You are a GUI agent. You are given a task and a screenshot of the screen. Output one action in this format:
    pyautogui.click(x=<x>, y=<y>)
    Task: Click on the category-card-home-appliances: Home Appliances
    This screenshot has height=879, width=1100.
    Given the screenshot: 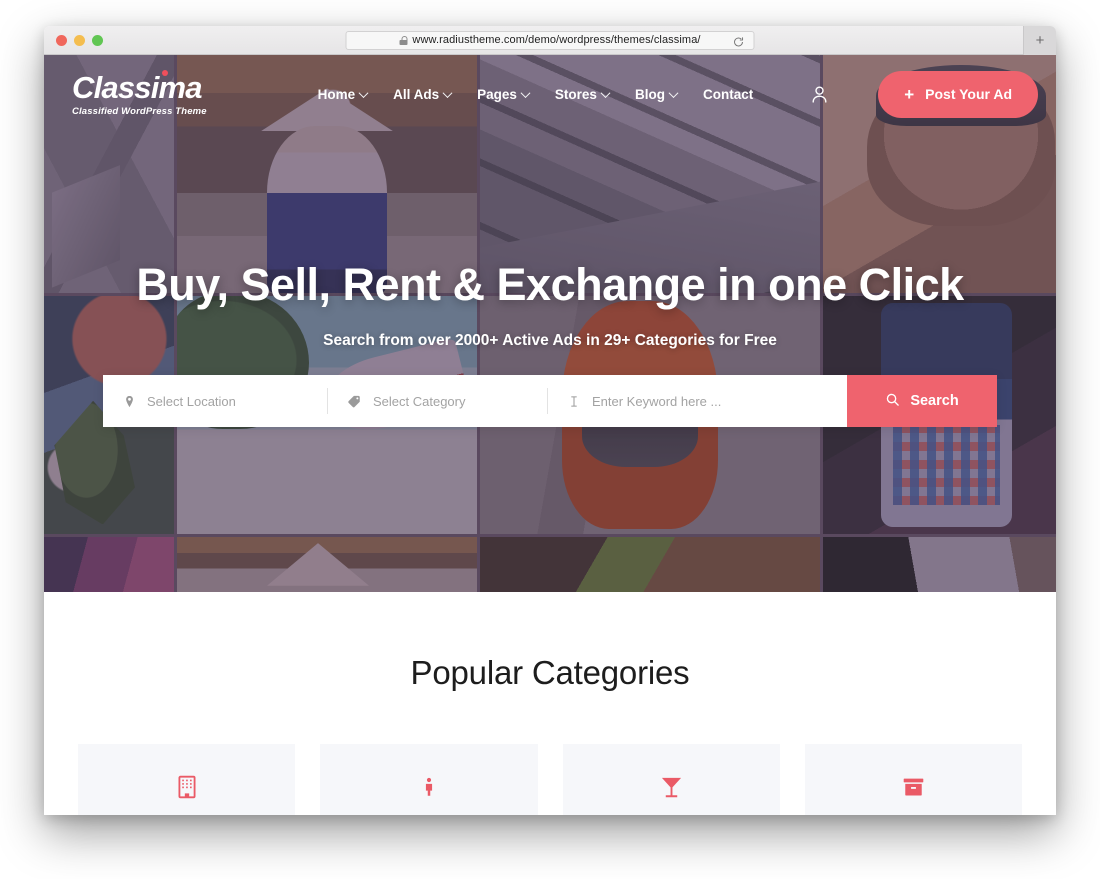 What is the action you would take?
    pyautogui.click(x=429, y=779)
    